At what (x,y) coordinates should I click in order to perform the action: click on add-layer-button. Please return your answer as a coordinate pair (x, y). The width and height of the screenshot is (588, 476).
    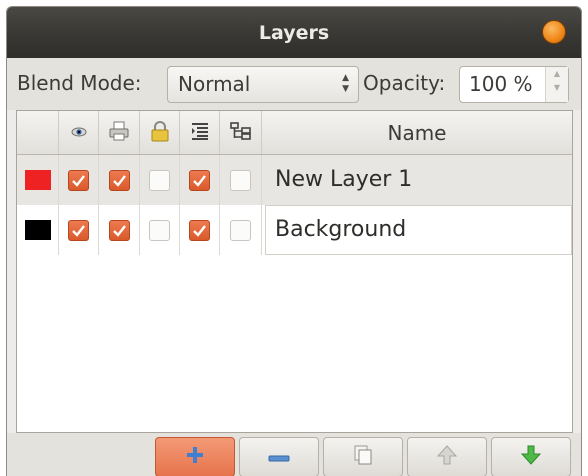
    Looking at the image, I should click on (195, 456).